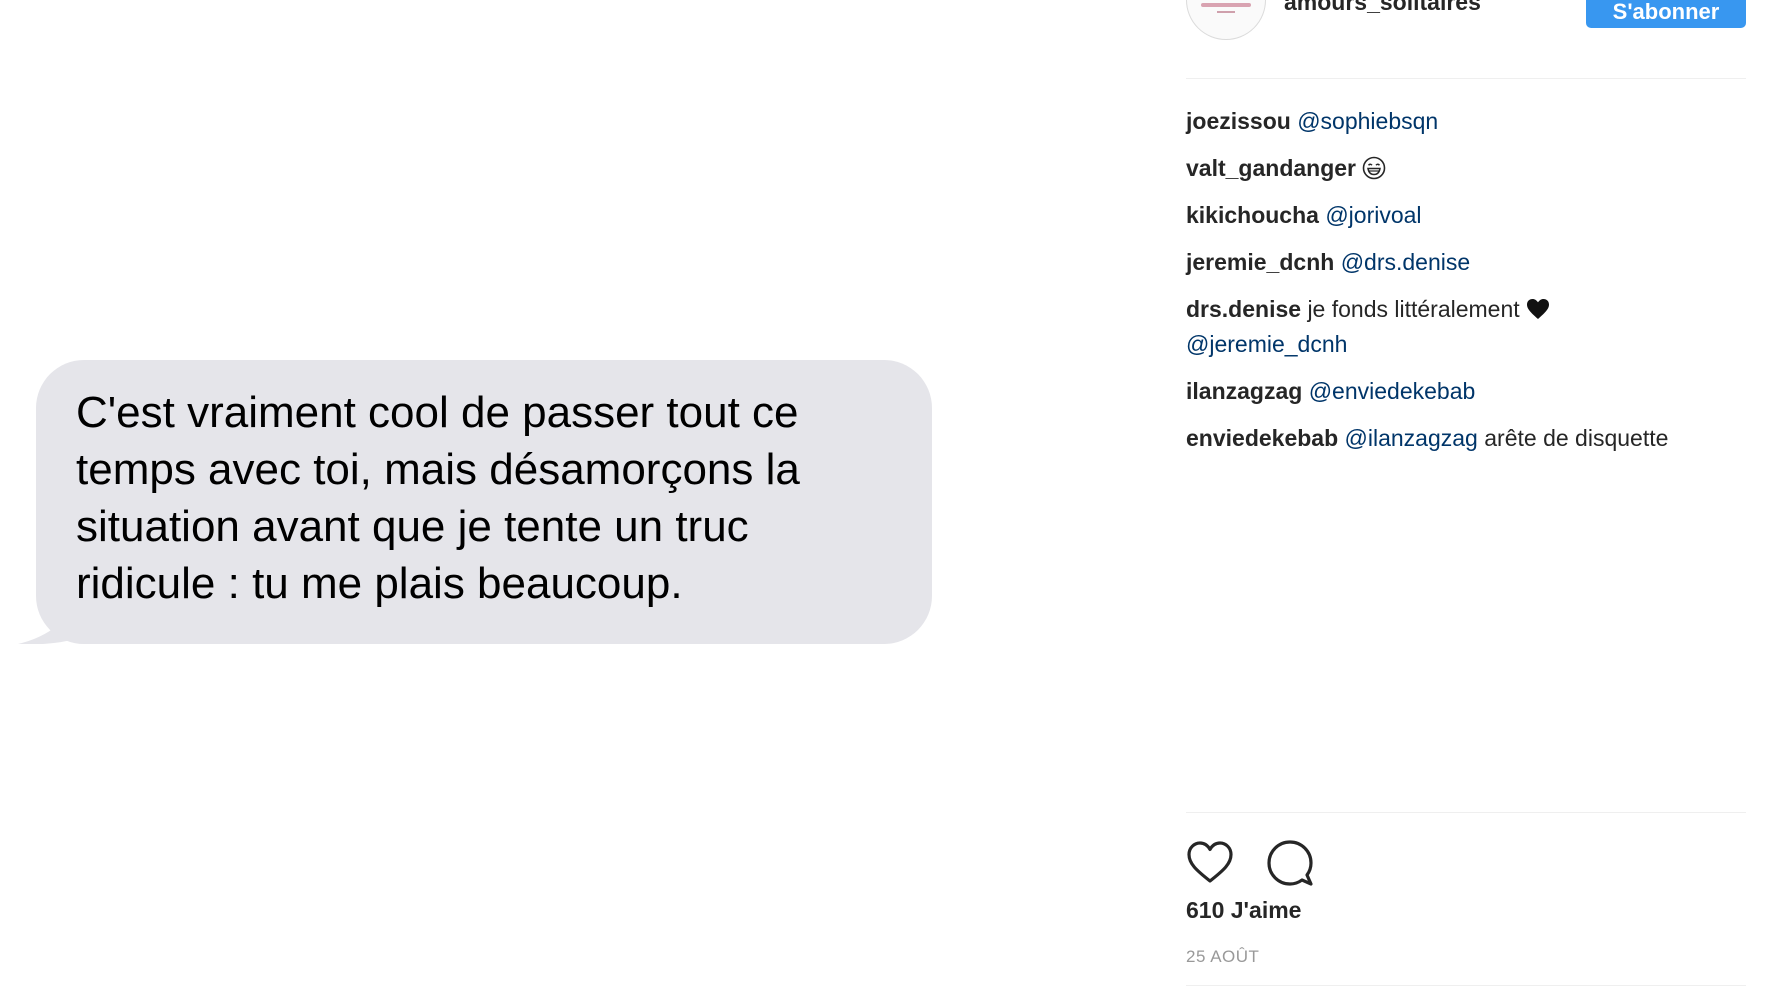 This screenshot has width=1778, height=996. Describe the element at coordinates (1446, 121) in the screenshot. I see `comment: joezissou @sophiebsqn` at that location.